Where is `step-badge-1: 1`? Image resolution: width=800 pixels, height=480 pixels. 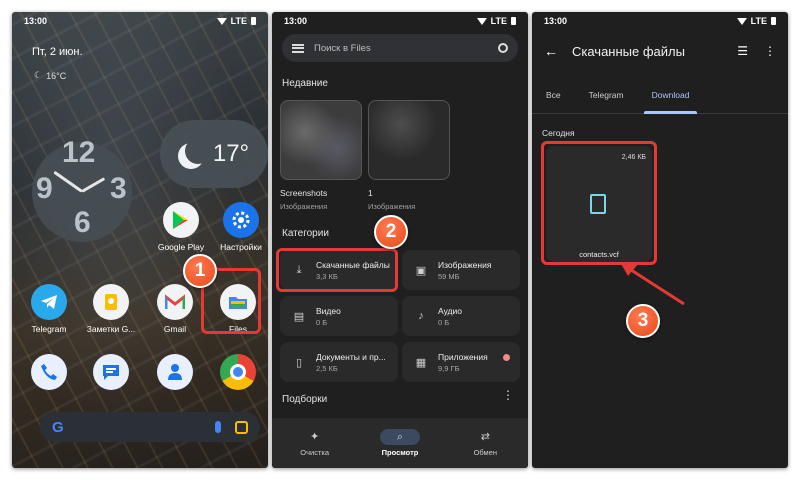
step-badge-1: 1 is located at coordinates (200, 271).